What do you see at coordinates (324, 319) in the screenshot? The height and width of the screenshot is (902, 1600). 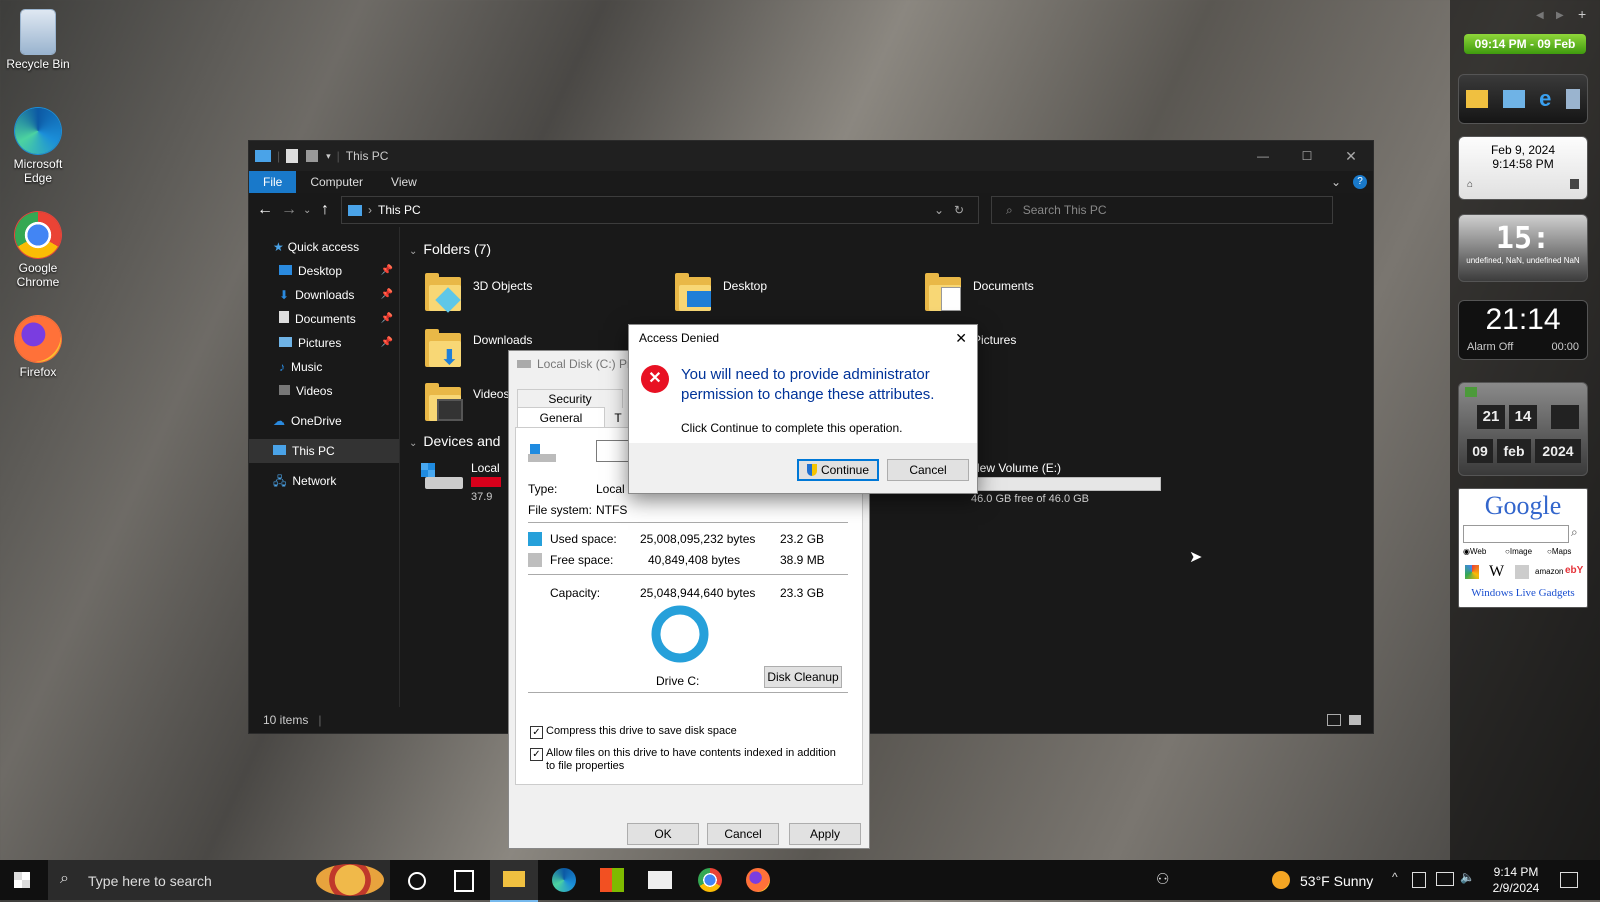 I see `nav-documents: Documents 📌` at bounding box center [324, 319].